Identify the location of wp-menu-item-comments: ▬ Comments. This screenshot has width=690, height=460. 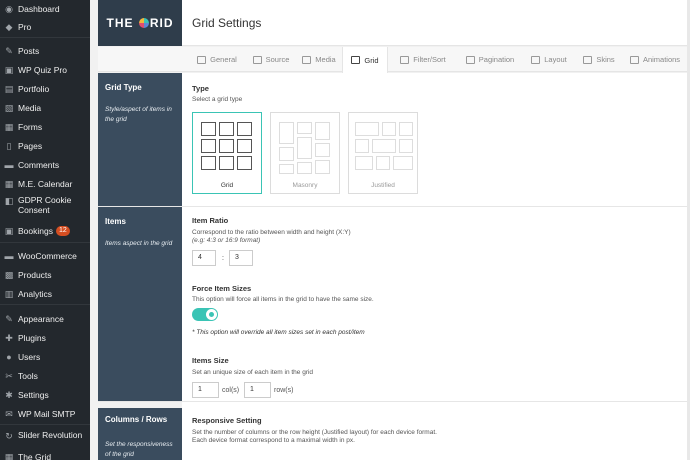
(45, 165).